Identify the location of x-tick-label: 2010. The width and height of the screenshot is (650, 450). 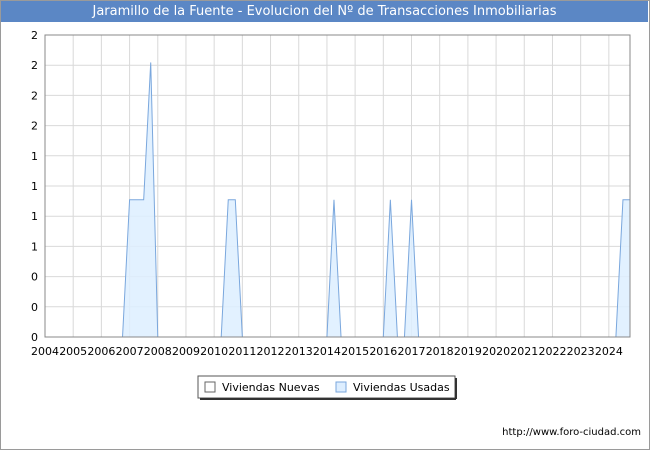
(214, 351).